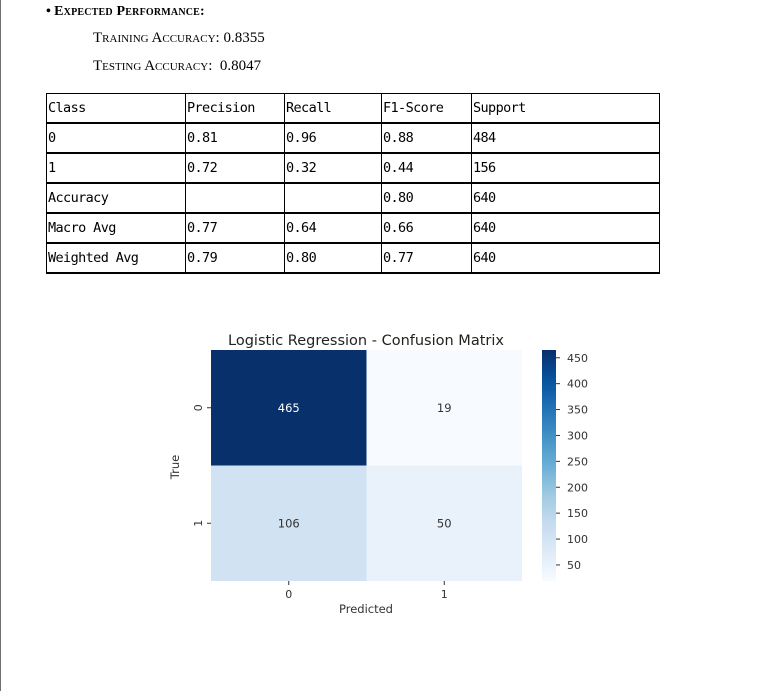 The width and height of the screenshot is (761, 691). Describe the element at coordinates (549, 465) in the screenshot. I see `colorbar` at that location.